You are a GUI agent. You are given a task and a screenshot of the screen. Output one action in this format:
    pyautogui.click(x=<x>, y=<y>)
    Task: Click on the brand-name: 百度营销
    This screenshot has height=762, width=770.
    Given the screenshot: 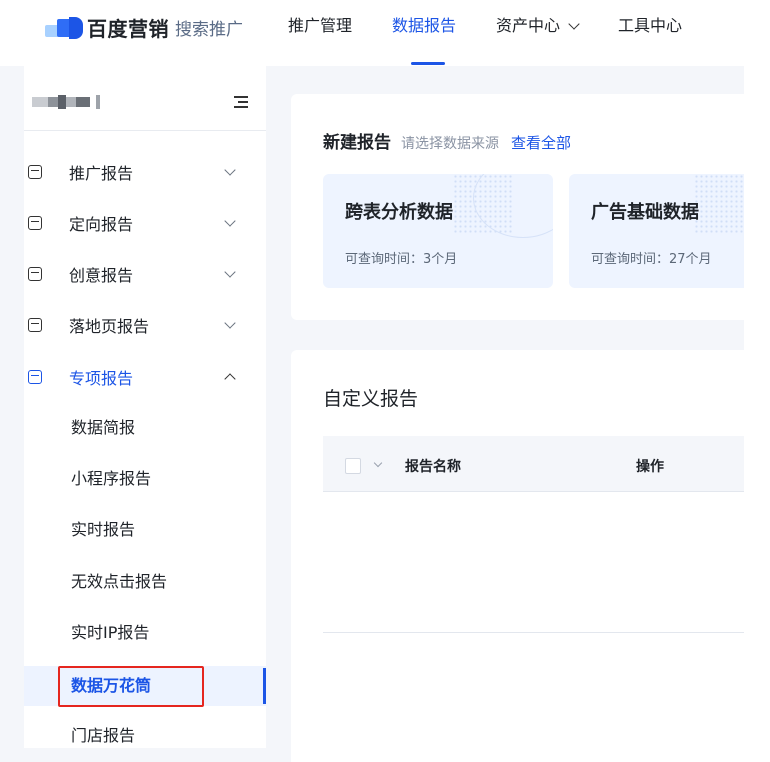 What is the action you would take?
    pyautogui.click(x=128, y=28)
    